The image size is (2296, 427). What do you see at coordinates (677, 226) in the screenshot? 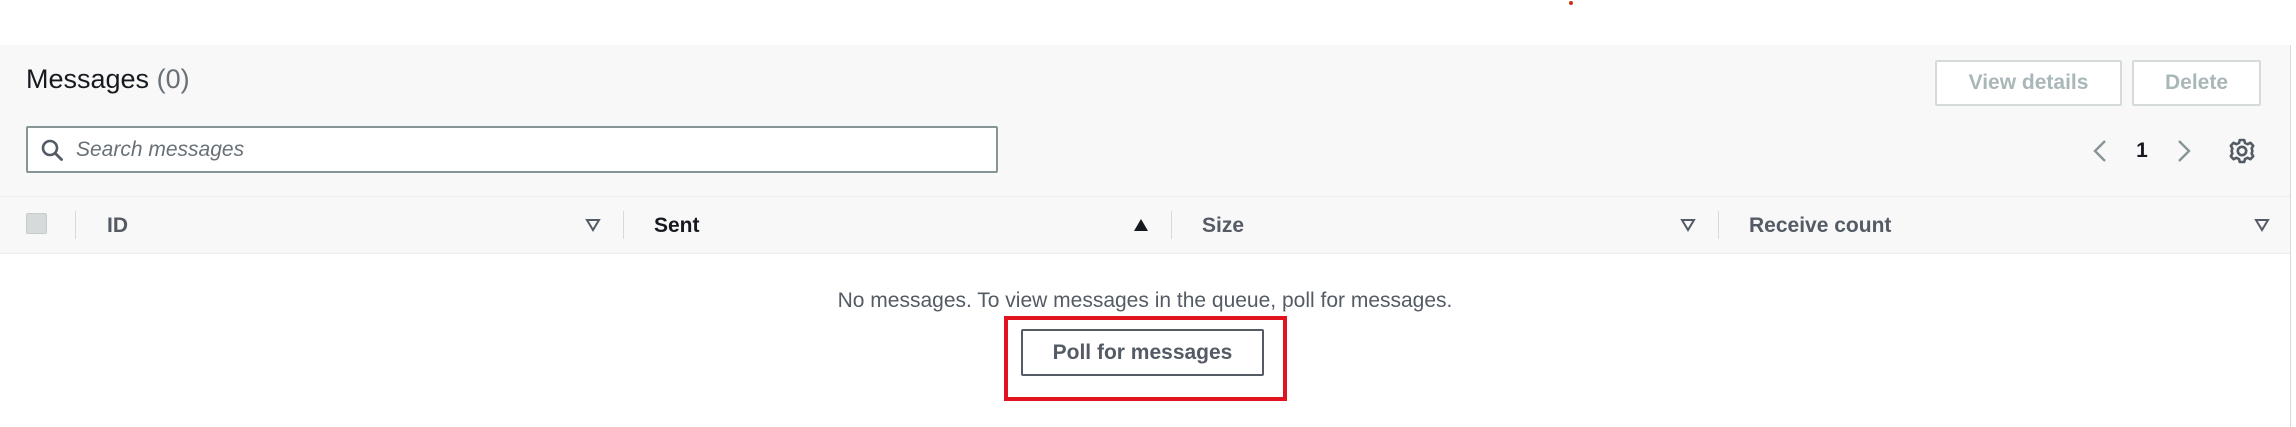
I see `column-header-sent: Sent` at bounding box center [677, 226].